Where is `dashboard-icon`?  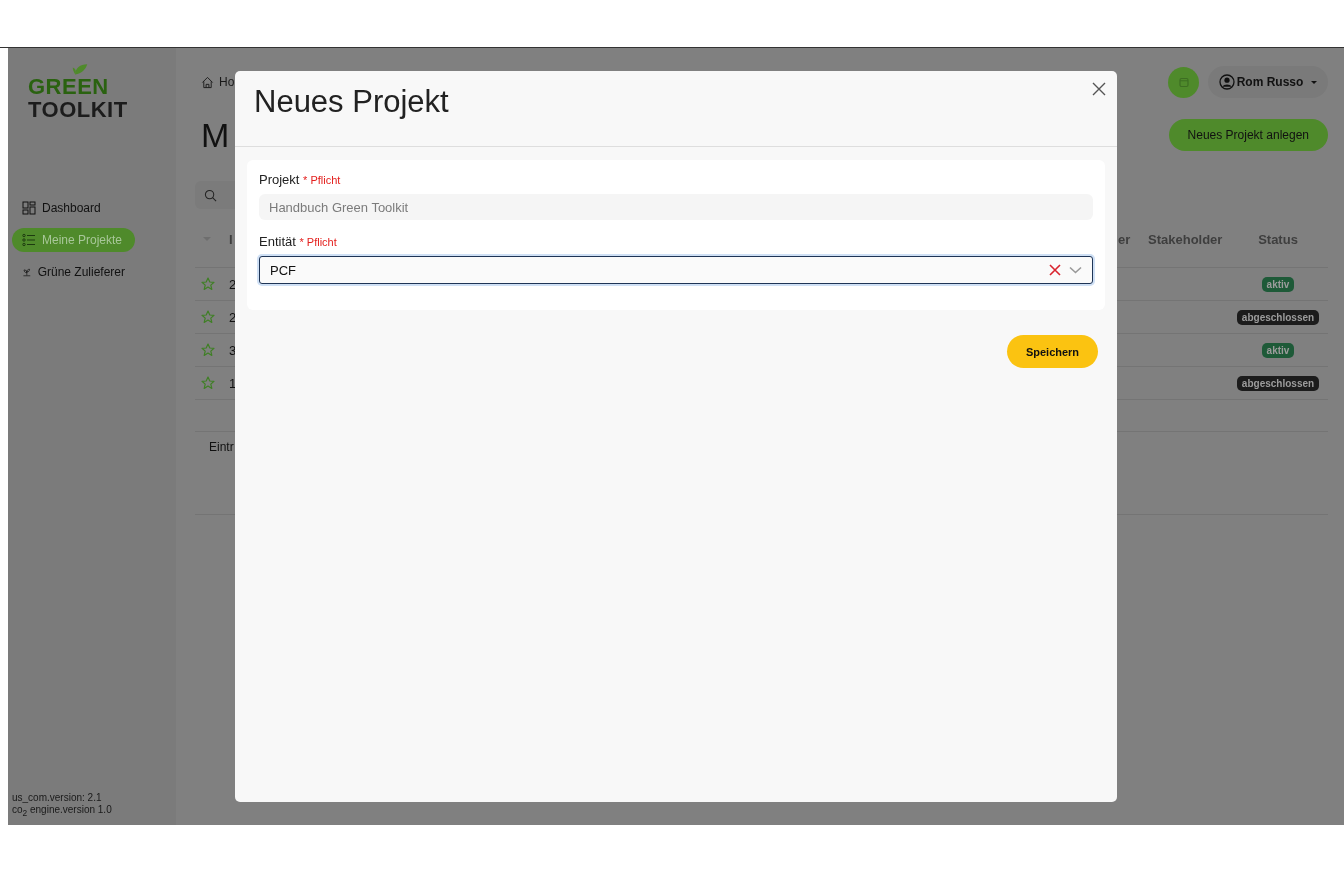 dashboard-icon is located at coordinates (29, 208).